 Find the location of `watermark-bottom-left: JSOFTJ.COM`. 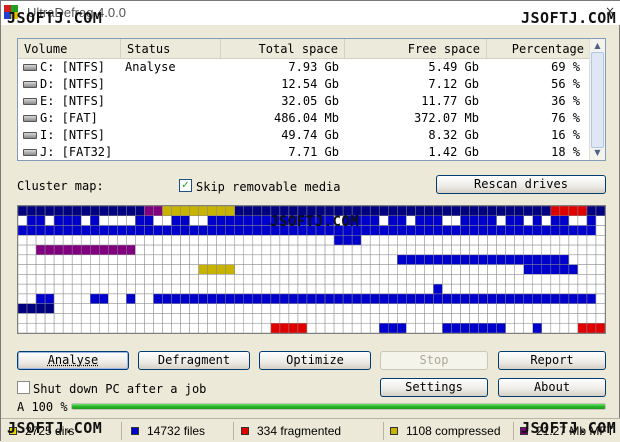

watermark-bottom-left: JSOFTJ.COM is located at coordinates (55, 428).